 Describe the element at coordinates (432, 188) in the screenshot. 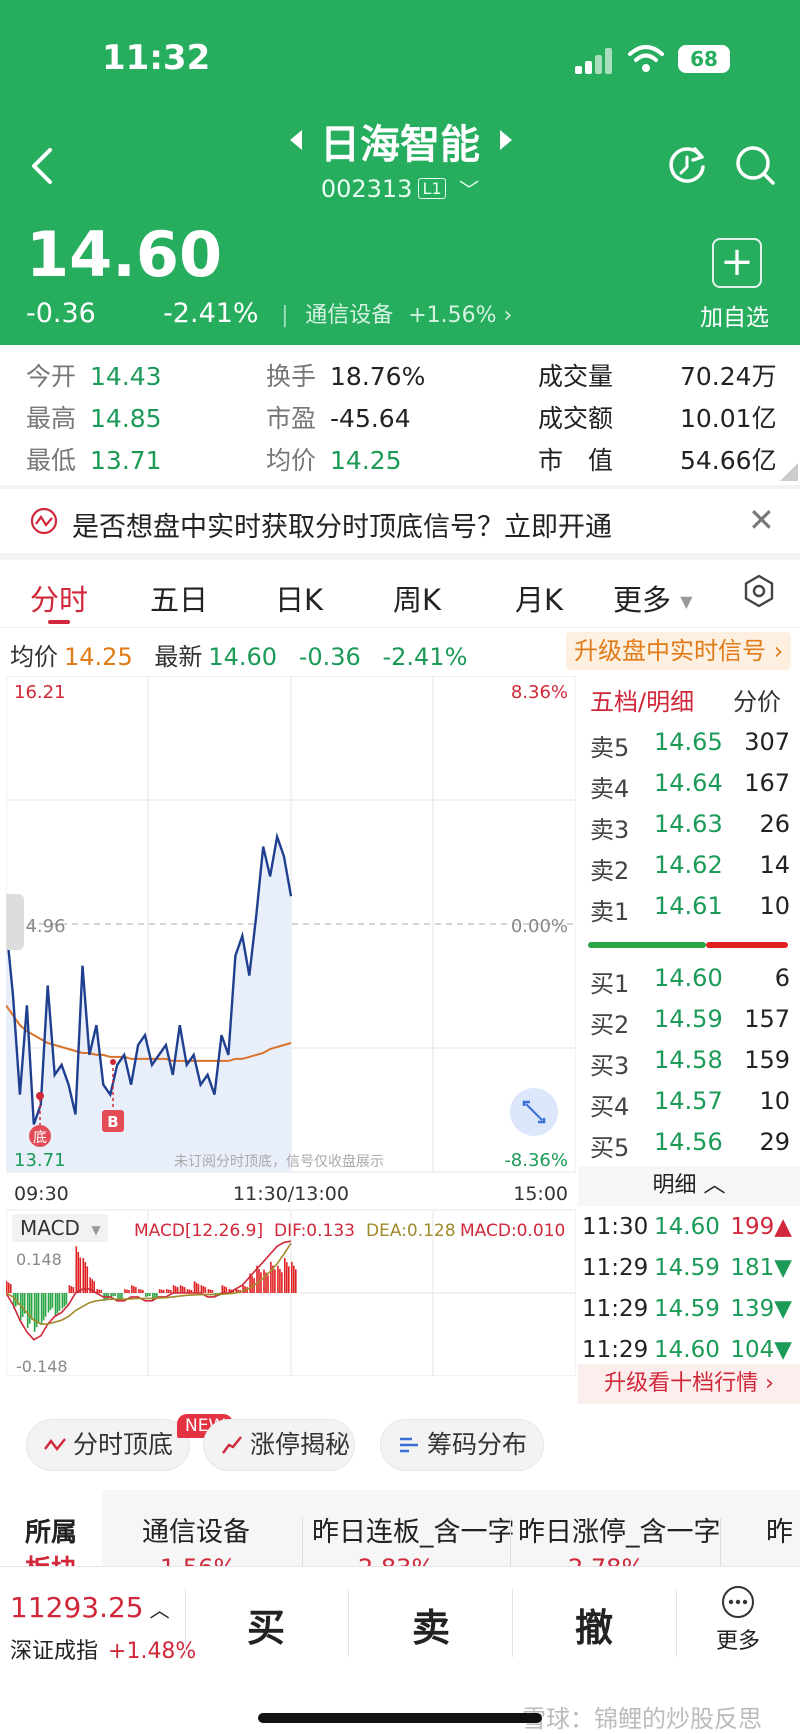

I see `level-badge: L1` at that location.